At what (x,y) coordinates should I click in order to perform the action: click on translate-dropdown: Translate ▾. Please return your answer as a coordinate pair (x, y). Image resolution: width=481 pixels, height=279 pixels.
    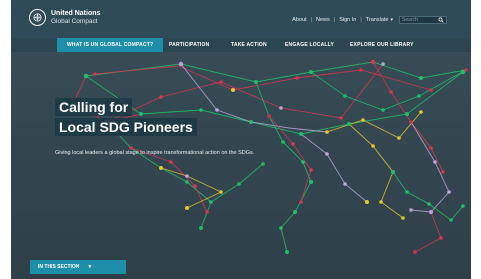
    Looking at the image, I should click on (379, 20).